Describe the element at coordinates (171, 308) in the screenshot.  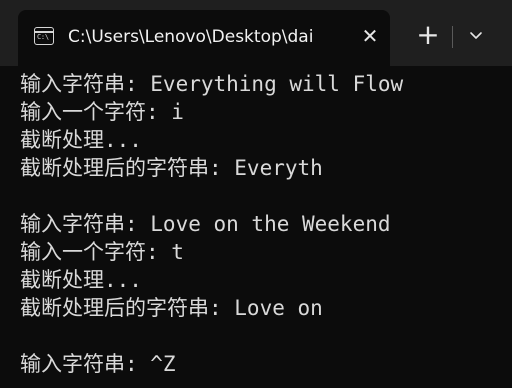
I see `terminal-line: 截断处理后的字符串: Love on` at that location.